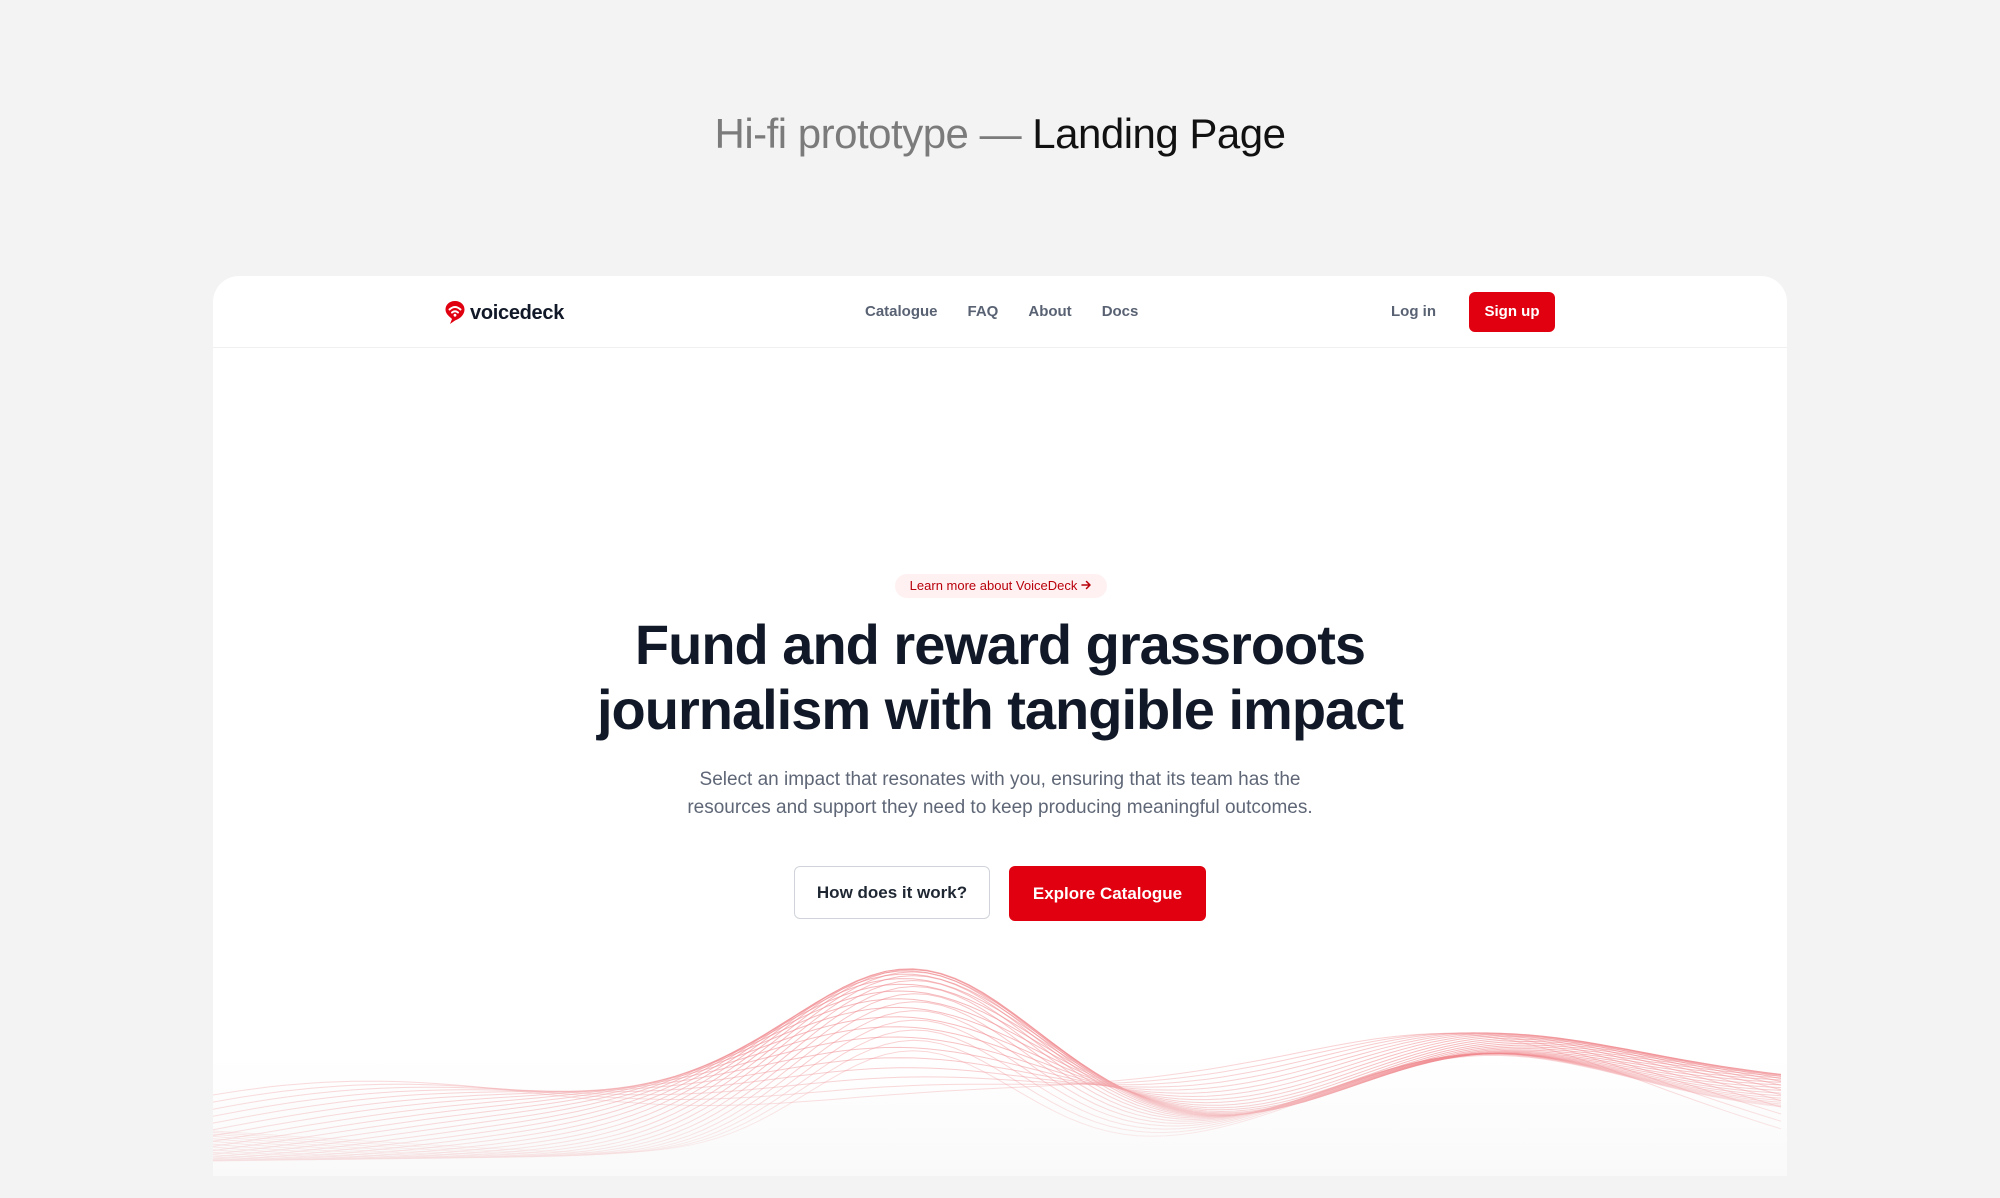 The image size is (2000, 1198). What do you see at coordinates (1086, 585) in the screenshot?
I see `arrow-right-icon` at bounding box center [1086, 585].